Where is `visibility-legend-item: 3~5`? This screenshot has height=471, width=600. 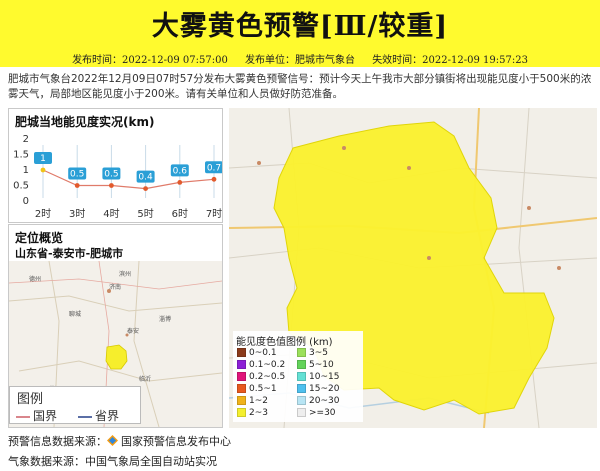
visibility-legend-item: 3~5 is located at coordinates (312, 353).